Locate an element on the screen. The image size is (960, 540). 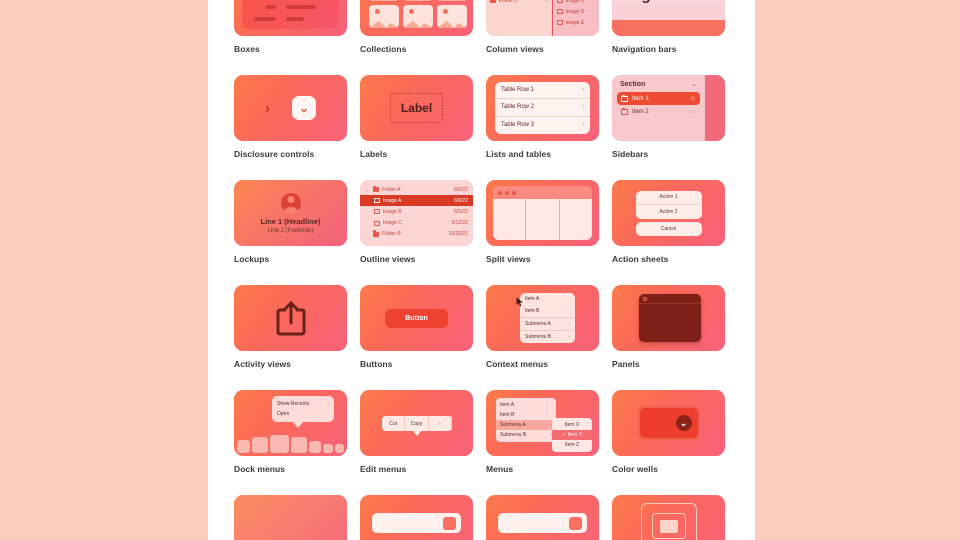
gallery-cell-caption: Boxes is located at coordinates (247, 49).